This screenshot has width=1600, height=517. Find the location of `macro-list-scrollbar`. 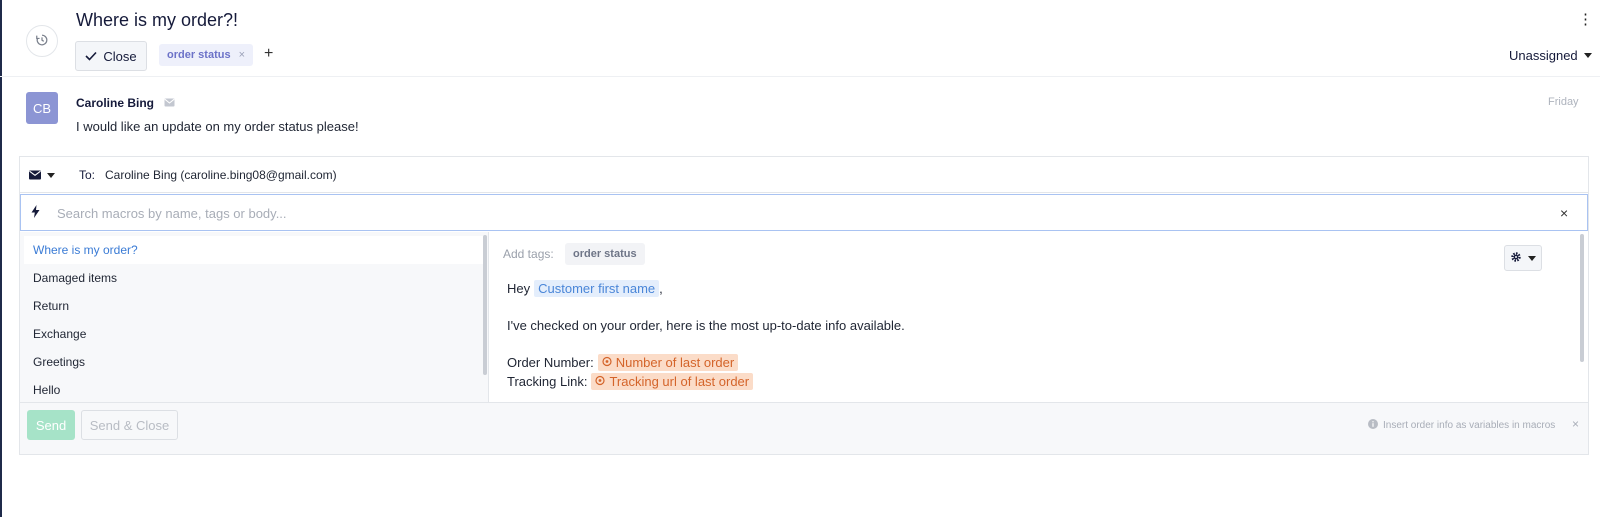

macro-list-scrollbar is located at coordinates (485, 305).